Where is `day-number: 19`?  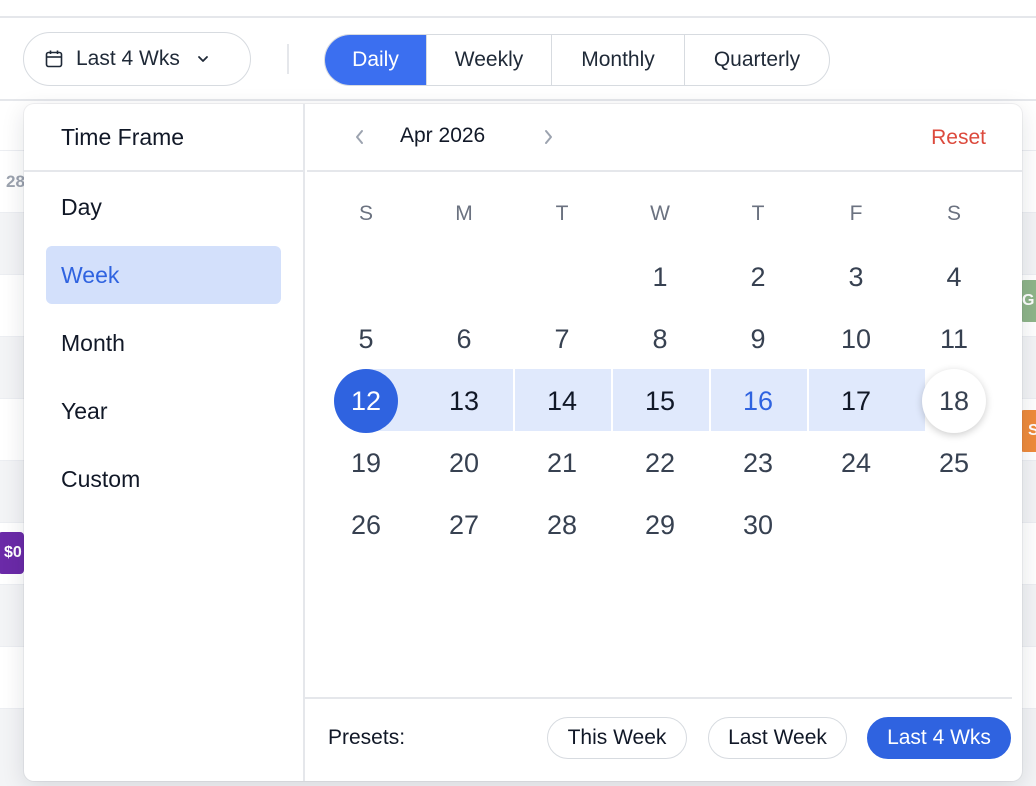 day-number: 19 is located at coordinates (366, 462).